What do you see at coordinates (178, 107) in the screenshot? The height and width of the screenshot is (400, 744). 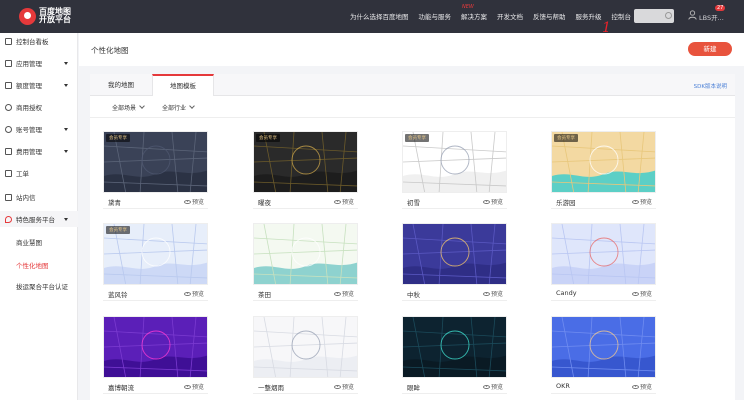 I see `industry-filter: 全部行业` at bounding box center [178, 107].